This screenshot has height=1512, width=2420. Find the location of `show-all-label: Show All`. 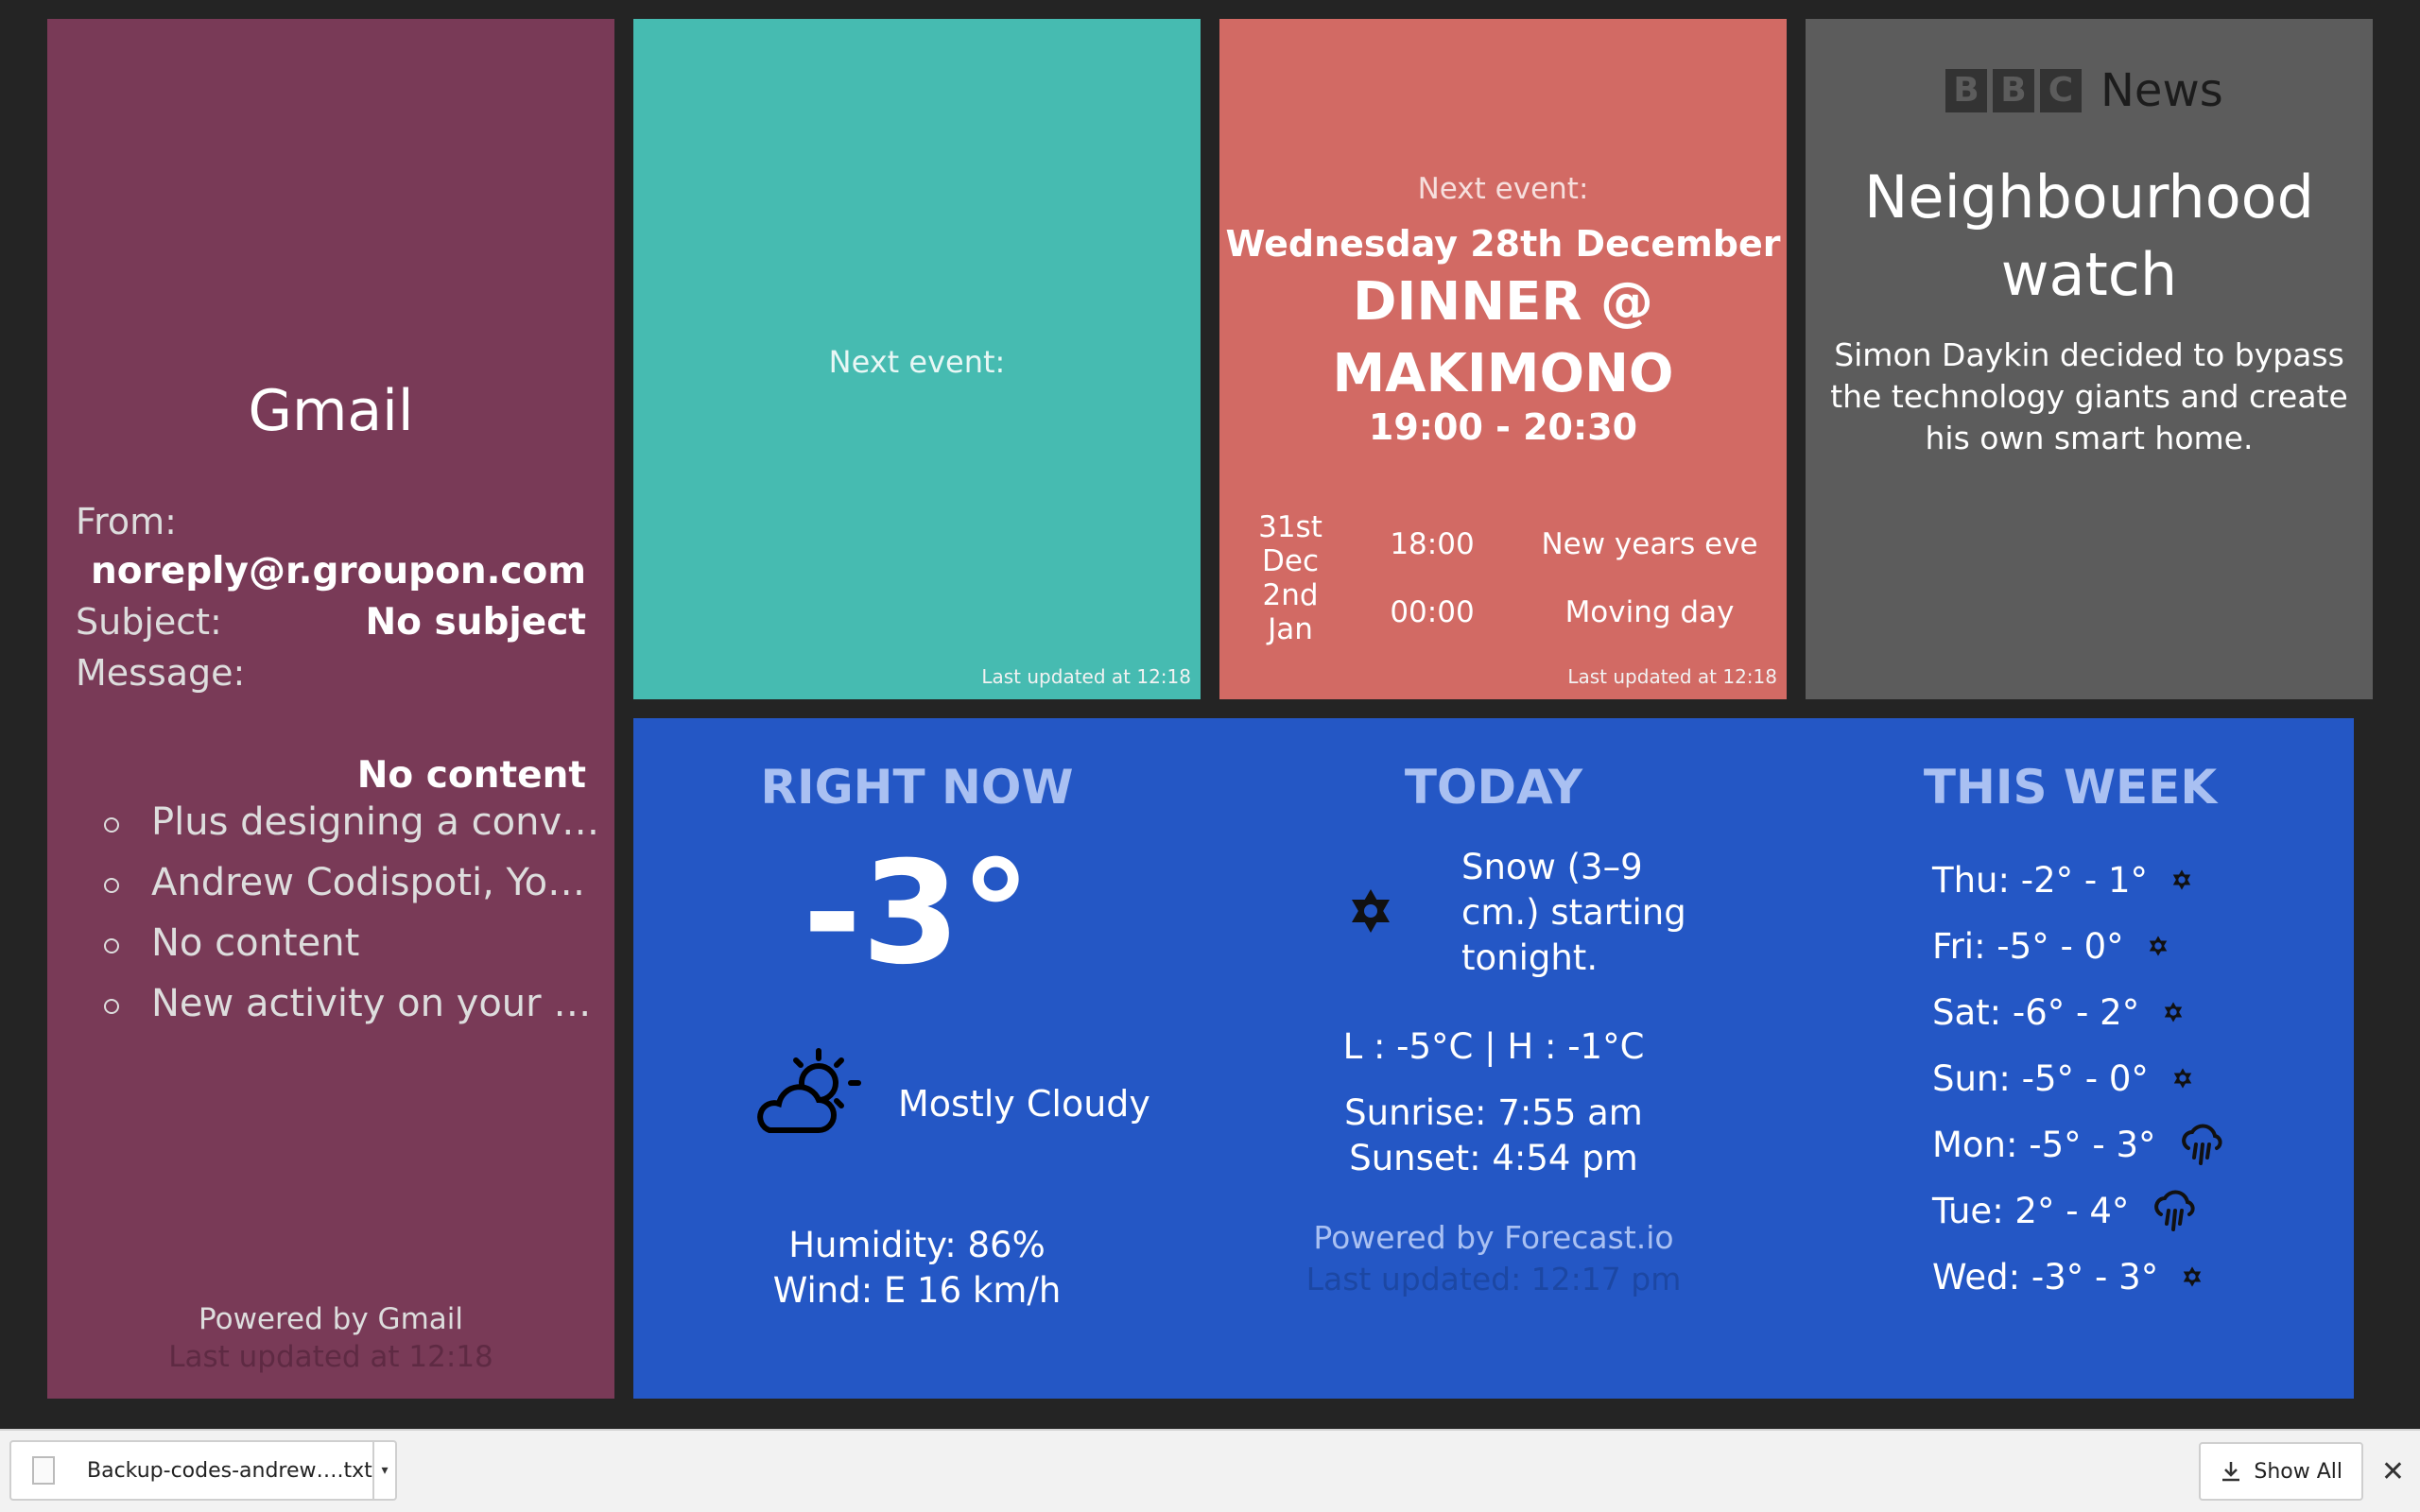

show-all-label: Show All is located at coordinates (2298, 1471).